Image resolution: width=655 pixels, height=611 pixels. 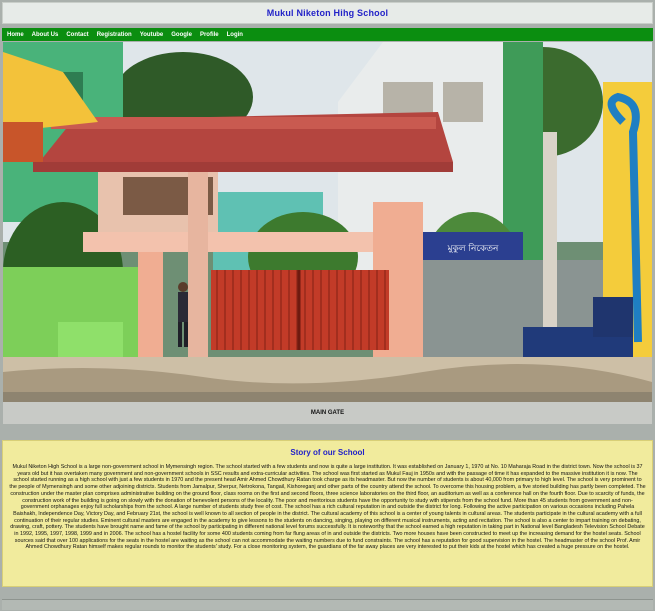 I want to click on site-title: Mukul Niketon Hihg School, so click(x=327, y=13).